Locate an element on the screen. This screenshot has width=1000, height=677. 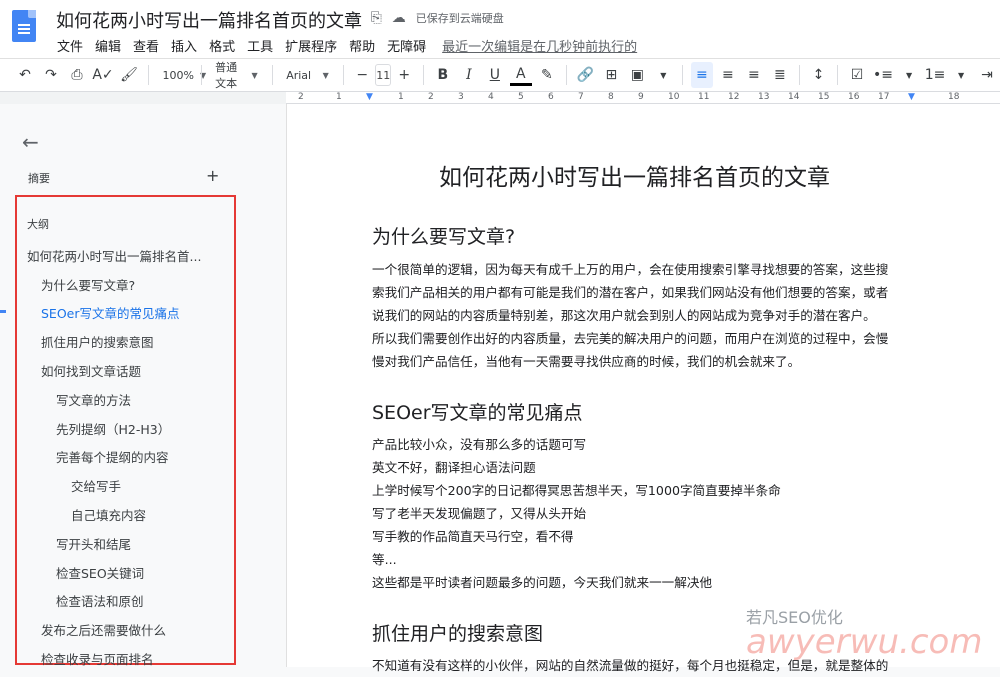
outline-item: 检查SEO关键词 is located at coordinates (100, 572).